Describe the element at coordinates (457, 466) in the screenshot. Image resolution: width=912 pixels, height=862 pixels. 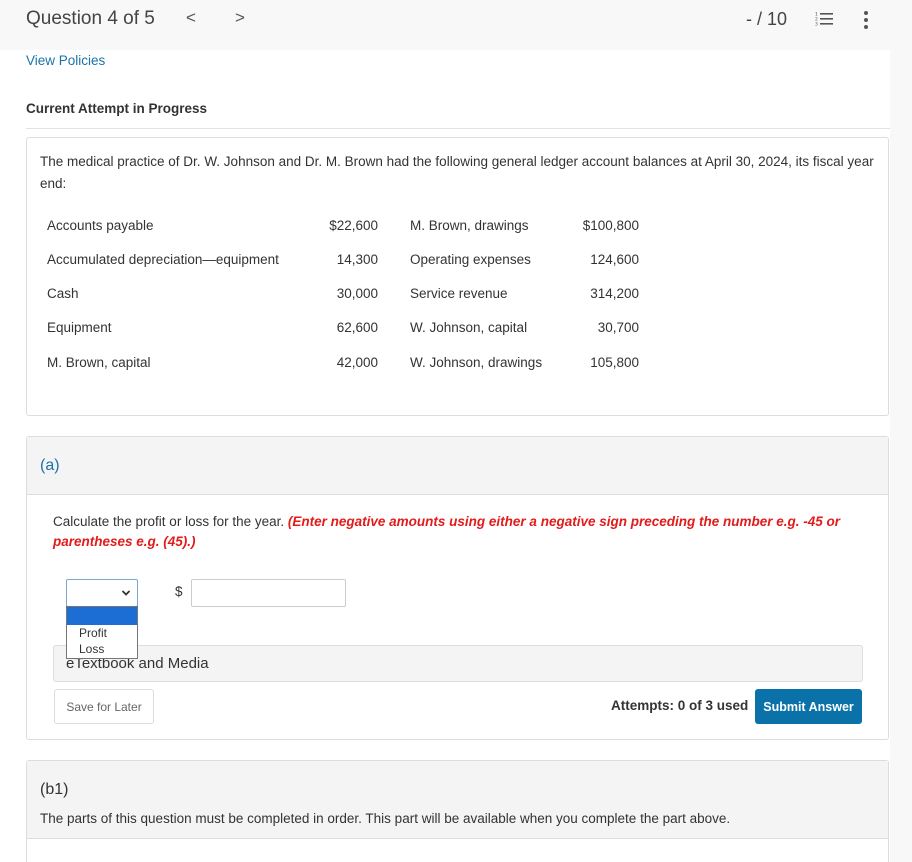
I see `part-a-header: (a)` at that location.